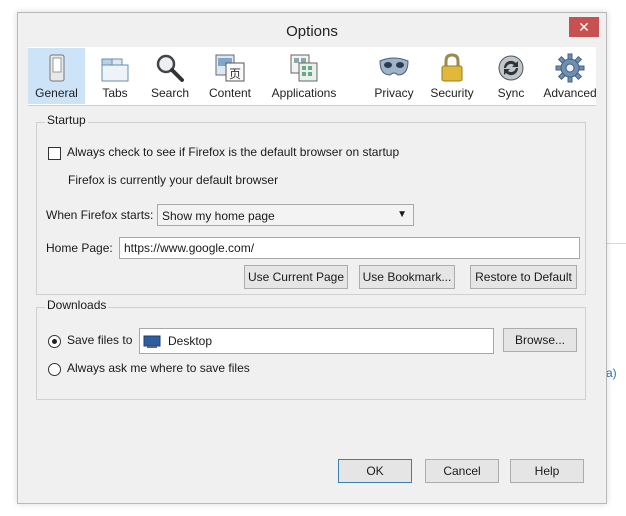  Describe the element at coordinates (56, 68) in the screenshot. I see `general-icon` at that location.